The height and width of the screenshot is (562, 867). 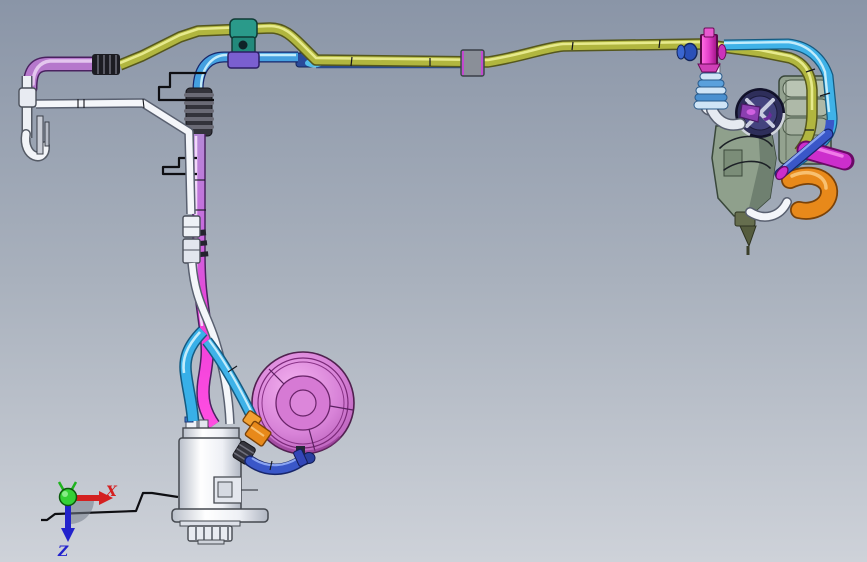 What do you see at coordinates (303, 403) in the screenshot?
I see `disc-hub-center` at bounding box center [303, 403].